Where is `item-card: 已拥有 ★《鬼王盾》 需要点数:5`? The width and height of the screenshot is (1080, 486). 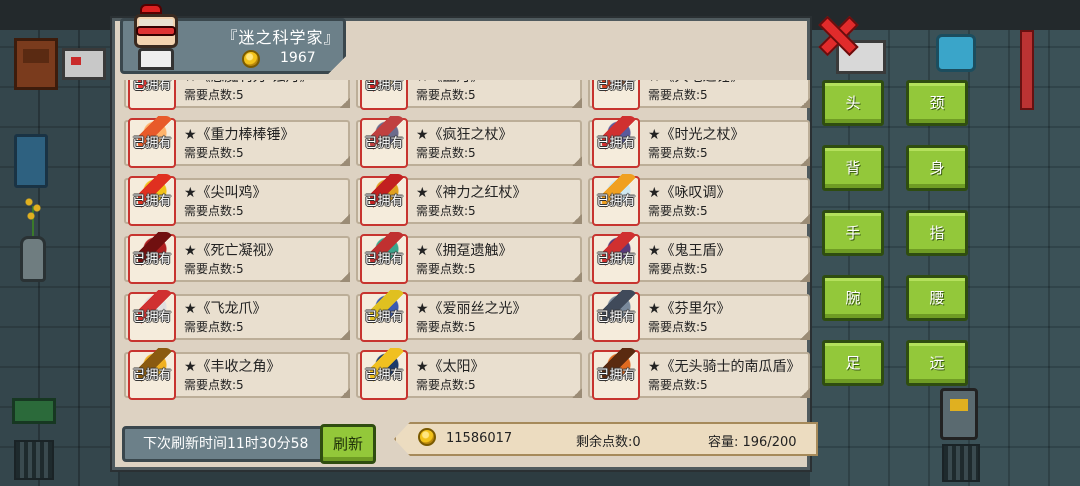 item-card: 已拥有 ★《鬼王盾》 需要点数:5 is located at coordinates (699, 258).